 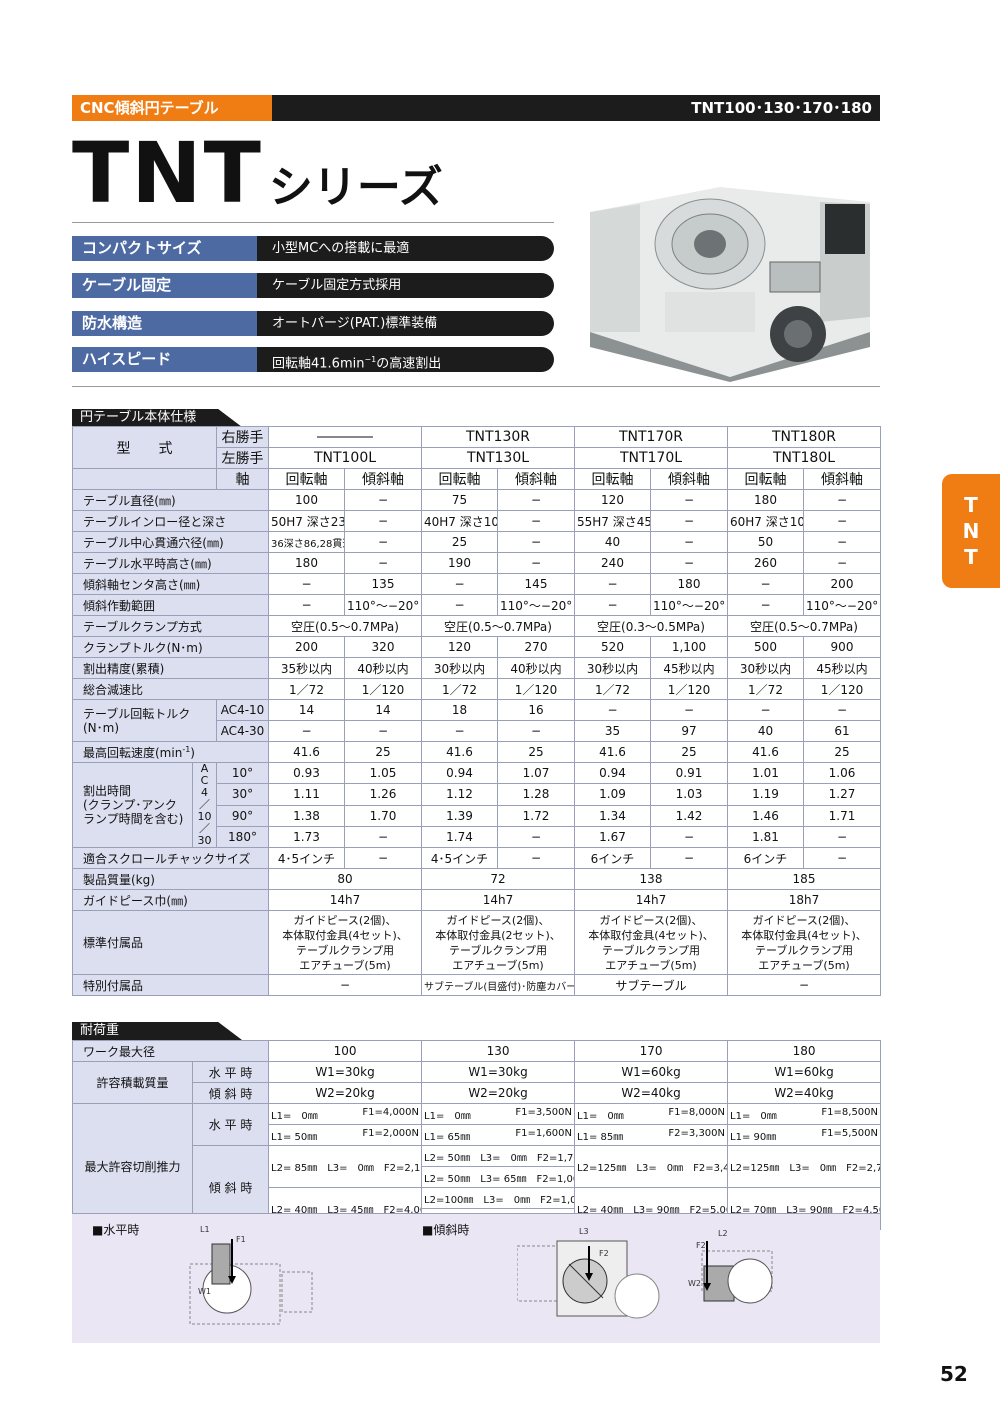 I want to click on diagram-label: L2, so click(x=723, y=1233).